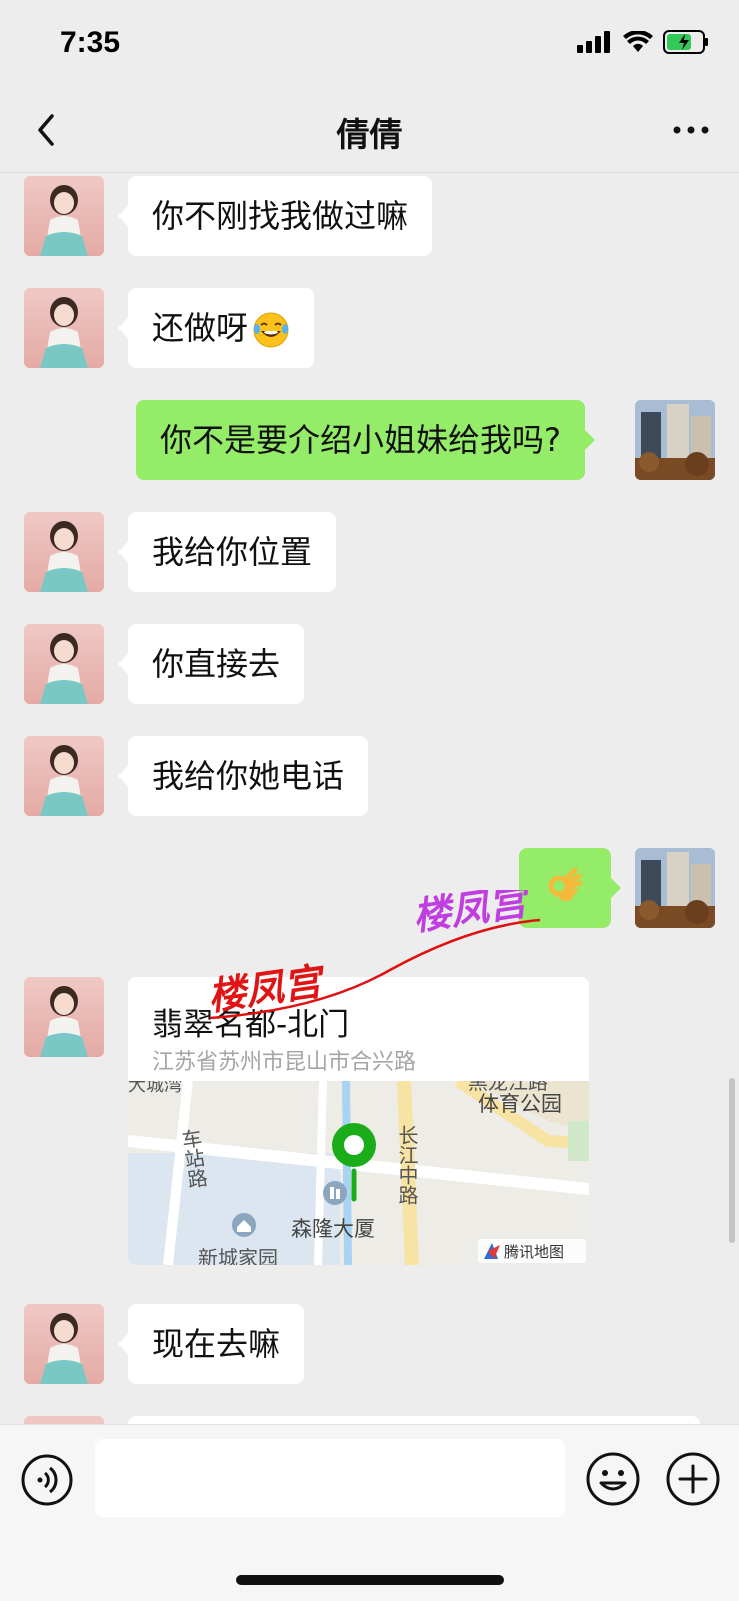 The image size is (739, 1601). I want to click on map-label-top-left: 大城湾, so click(155, 1088).